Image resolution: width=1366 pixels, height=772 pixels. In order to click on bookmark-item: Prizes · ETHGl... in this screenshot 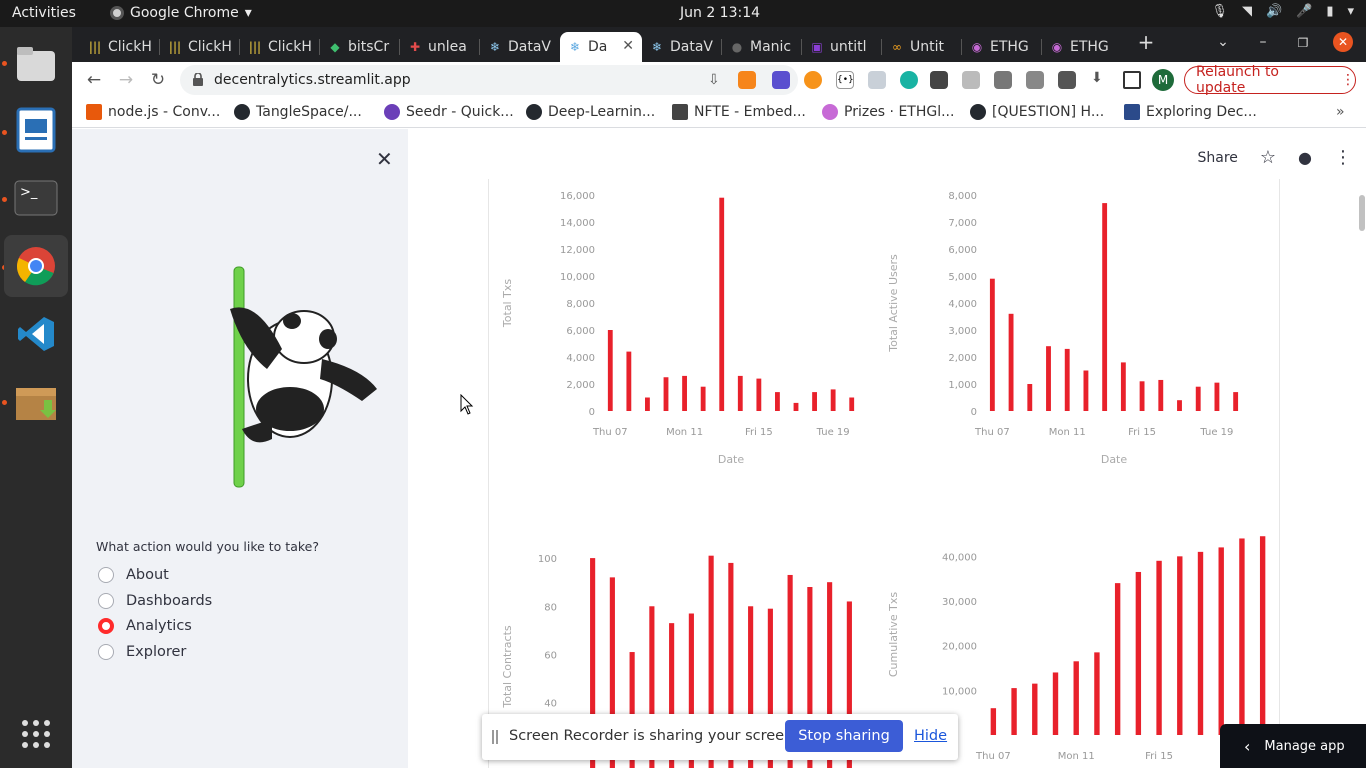, I will do `click(888, 112)`.